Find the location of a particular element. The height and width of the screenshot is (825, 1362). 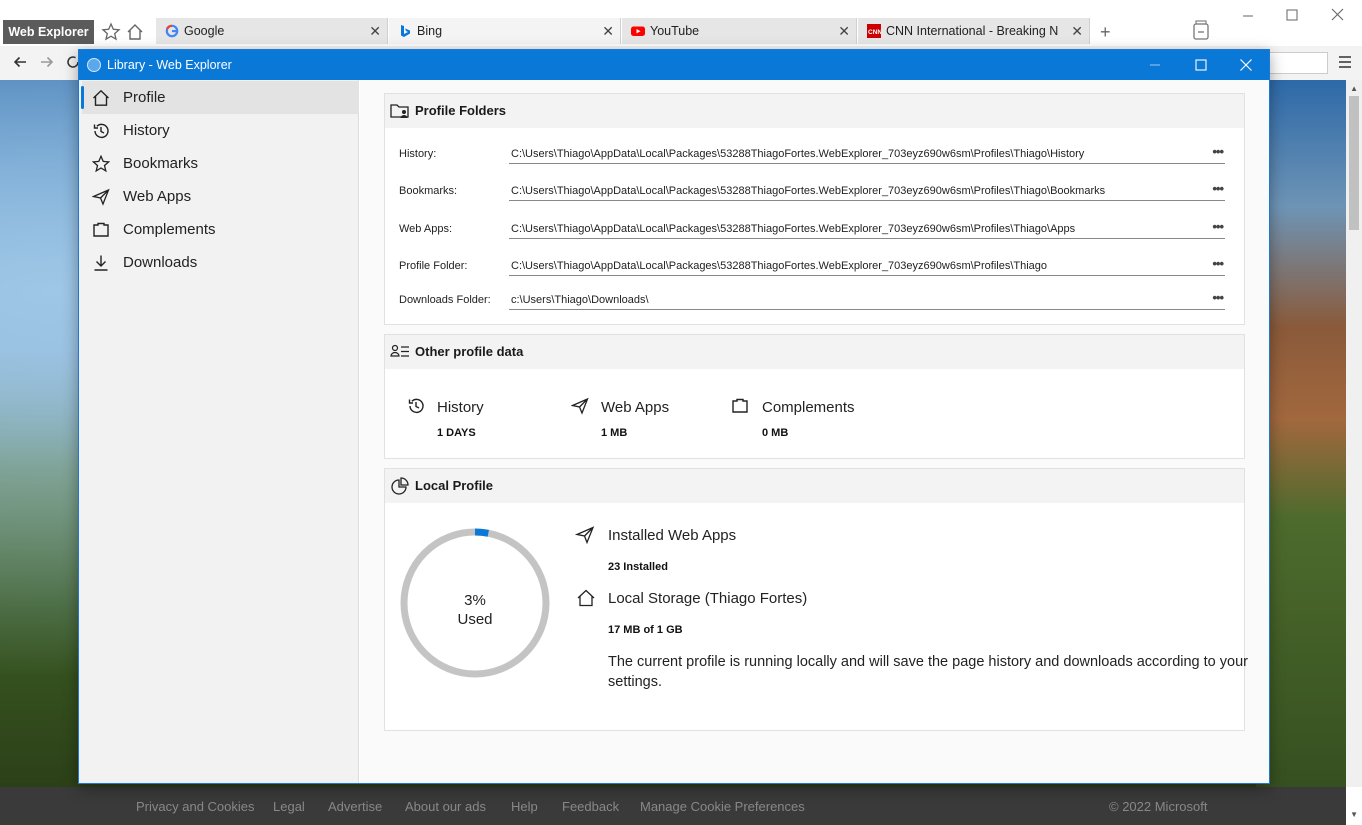

youtube-favicon-icon is located at coordinates (638, 31).